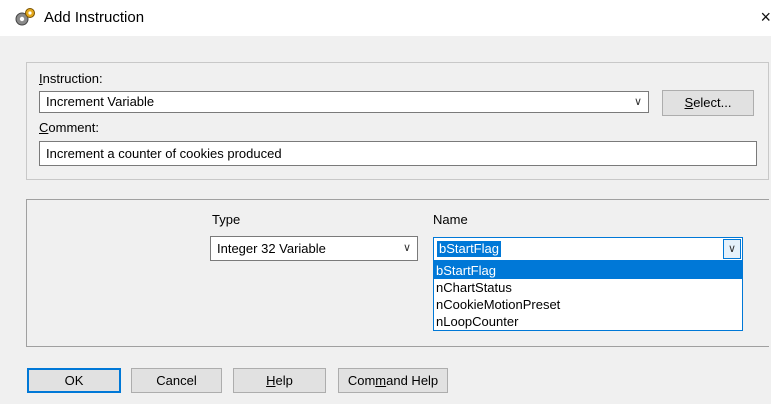 The height and width of the screenshot is (404, 771). Describe the element at coordinates (25, 17) in the screenshot. I see `gear-icon` at that location.